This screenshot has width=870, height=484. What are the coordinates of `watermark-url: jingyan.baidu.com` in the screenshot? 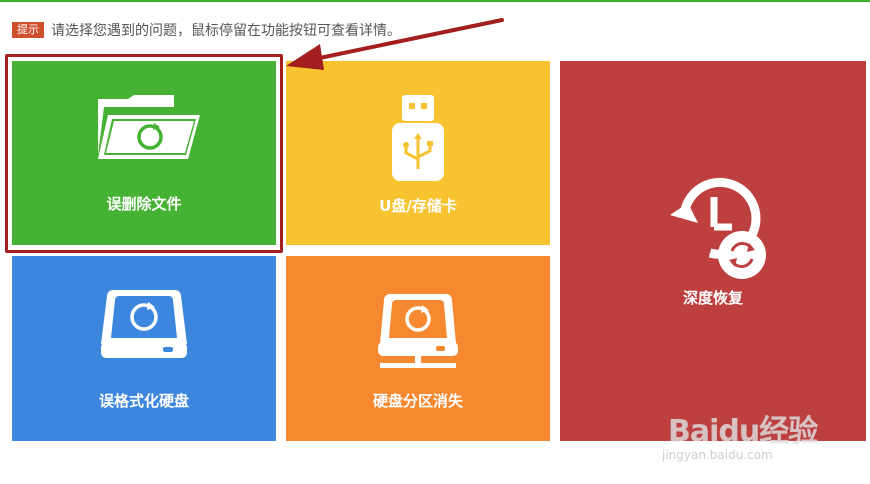 It's located at (717, 455).